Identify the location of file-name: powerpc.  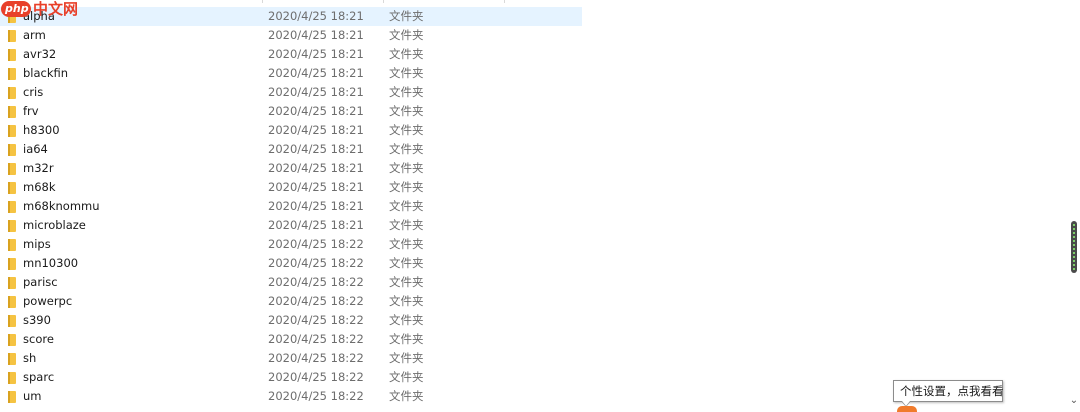
(48, 301).